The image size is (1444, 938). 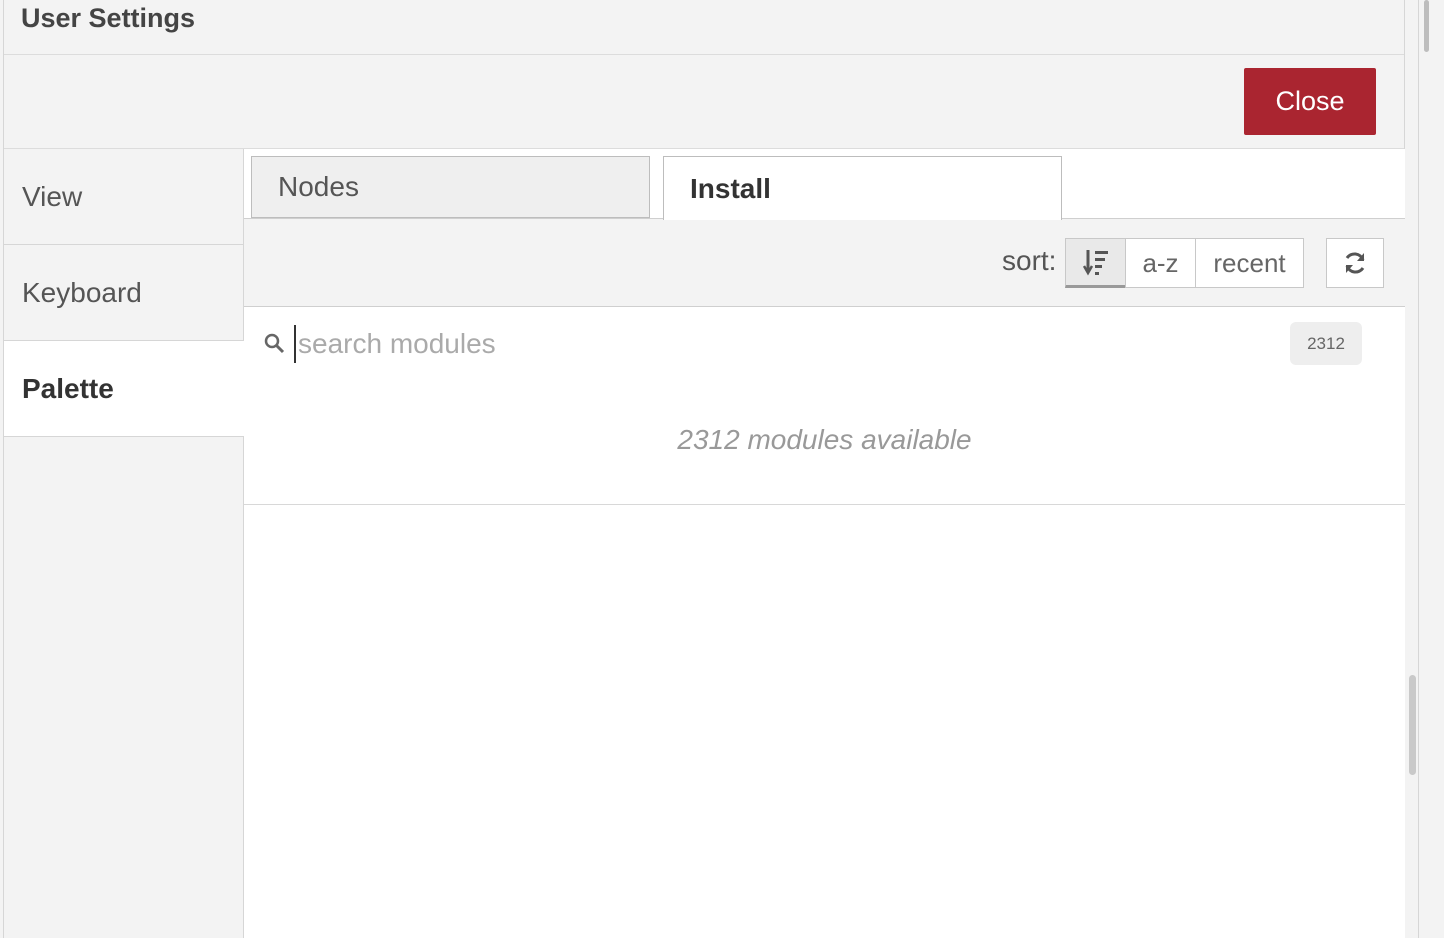 I want to click on search-input, so click(x=784, y=344).